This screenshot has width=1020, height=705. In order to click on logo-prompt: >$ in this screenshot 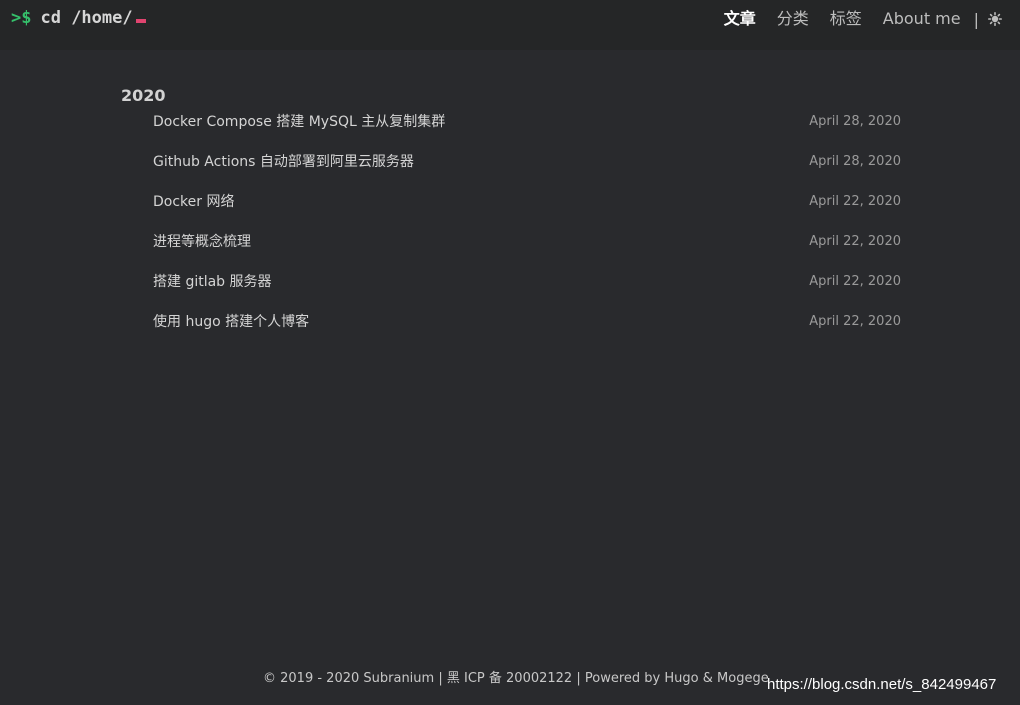, I will do `click(21, 18)`.